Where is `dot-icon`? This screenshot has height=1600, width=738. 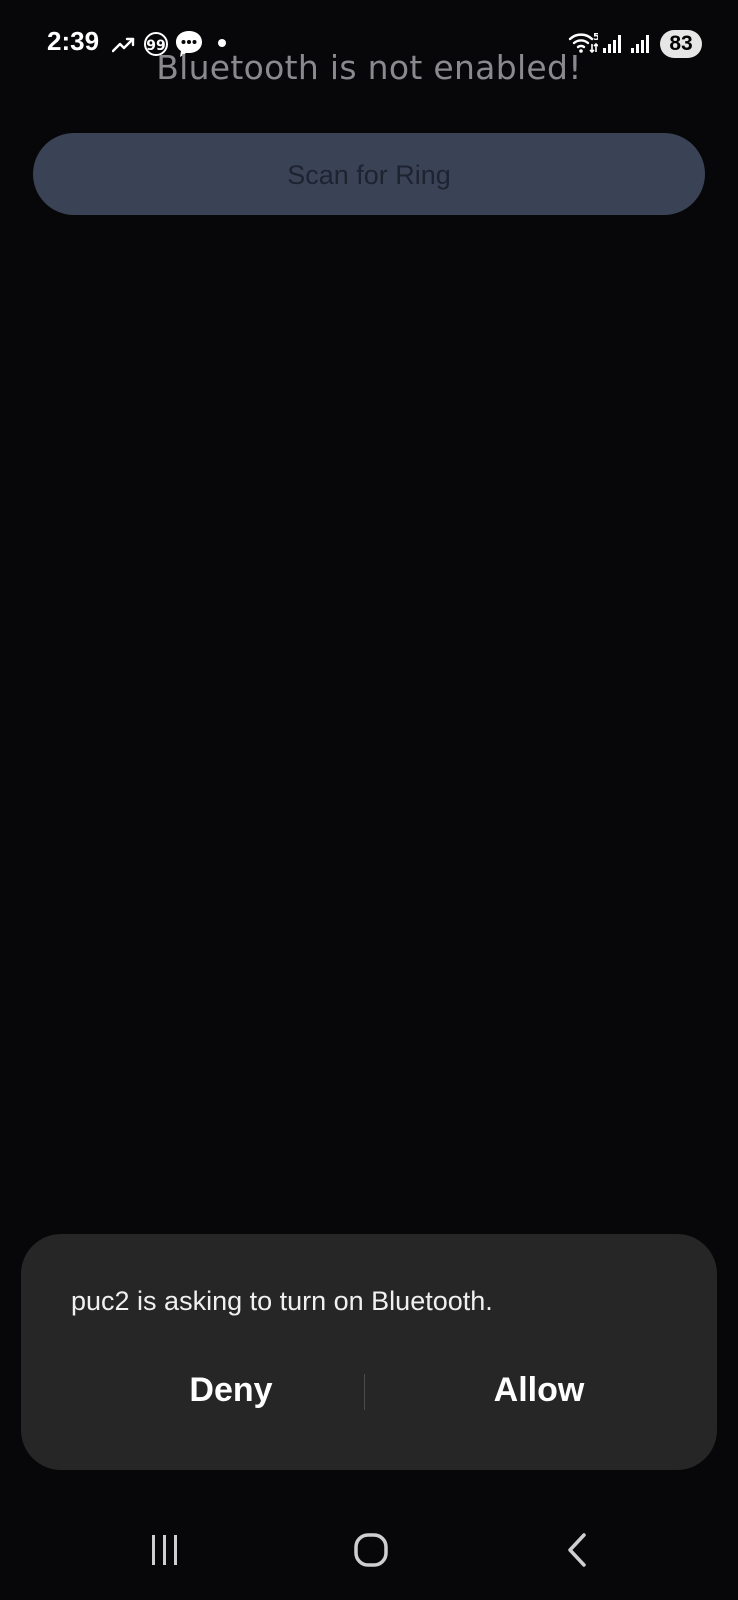
dot-icon is located at coordinates (222, 43).